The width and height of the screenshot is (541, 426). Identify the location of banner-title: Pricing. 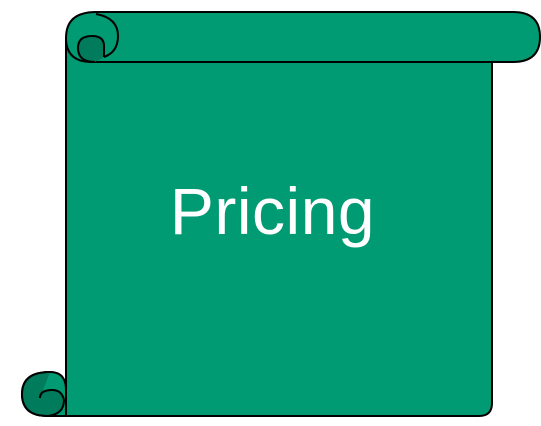
(272, 211).